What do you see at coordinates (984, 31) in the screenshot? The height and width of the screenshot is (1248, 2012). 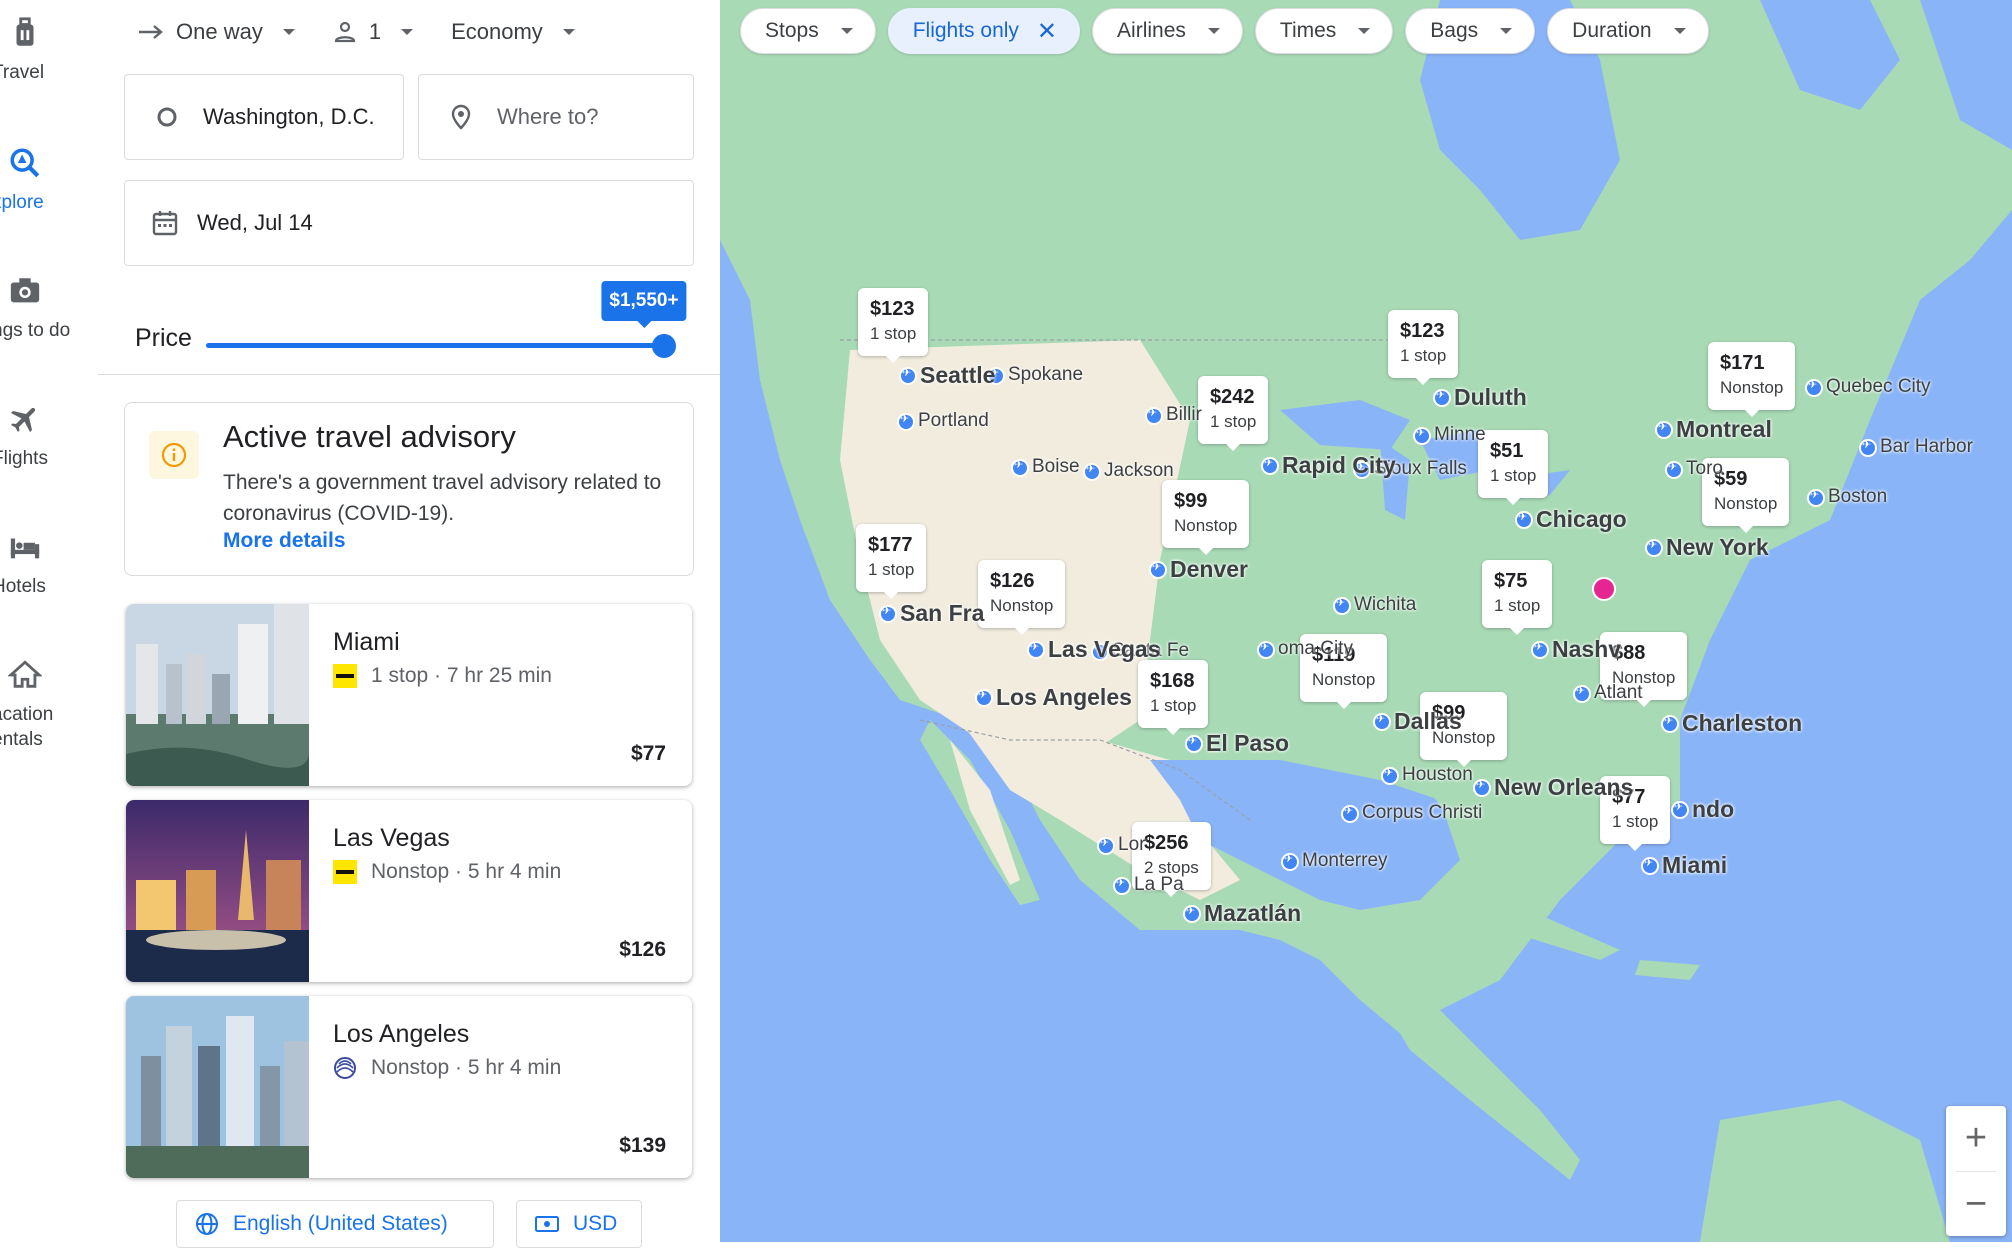 I see `filter-flights-only: Flights only ✕` at bounding box center [984, 31].